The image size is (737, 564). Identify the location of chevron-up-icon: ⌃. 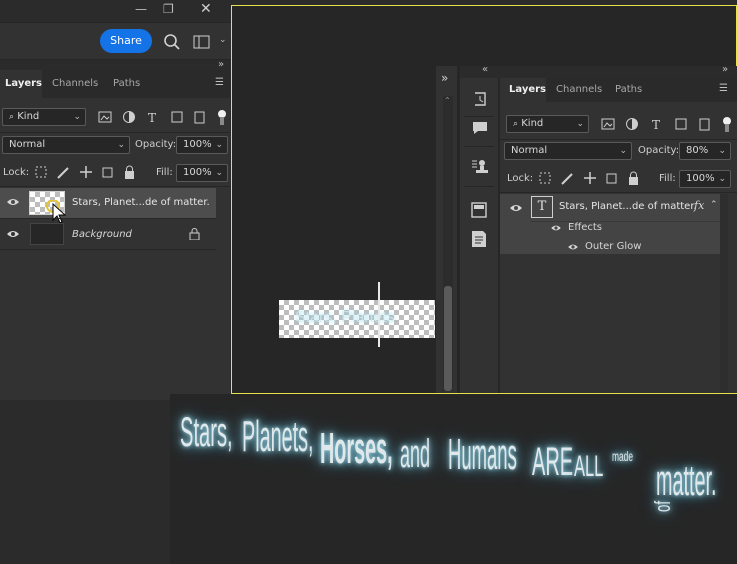
(714, 205).